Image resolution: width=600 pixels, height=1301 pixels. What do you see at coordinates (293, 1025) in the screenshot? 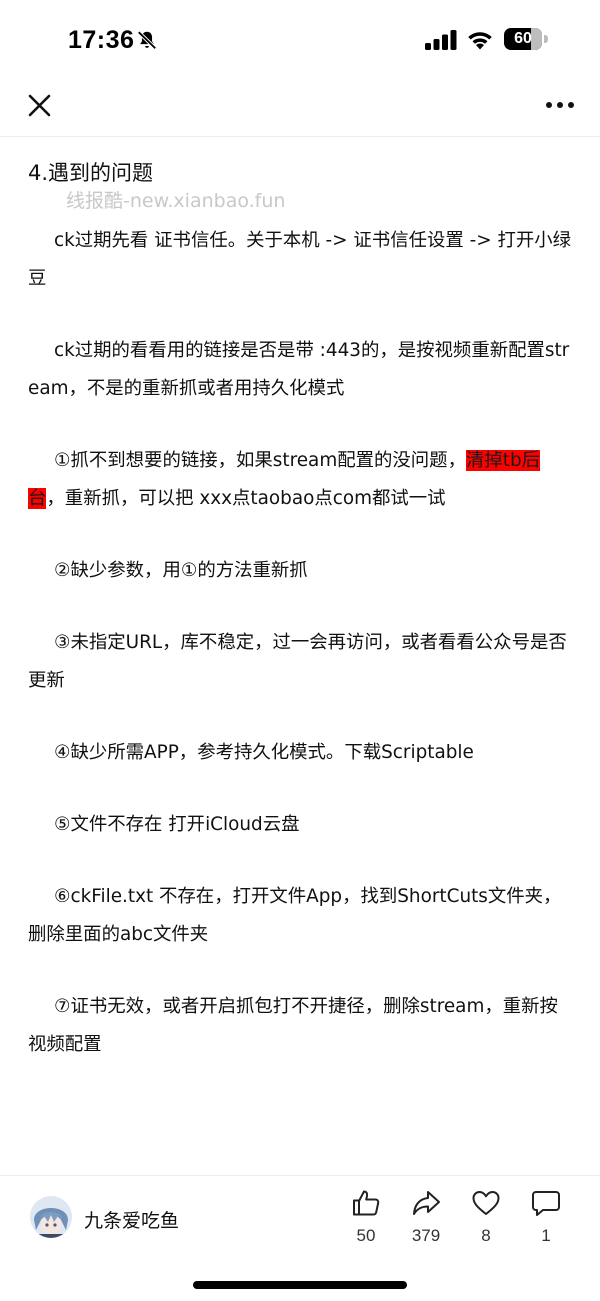
I see `paragraph-9: ⑦证书无效，或者开启抓包打不开捷径，删除stream，重新按视频配置` at bounding box center [293, 1025].